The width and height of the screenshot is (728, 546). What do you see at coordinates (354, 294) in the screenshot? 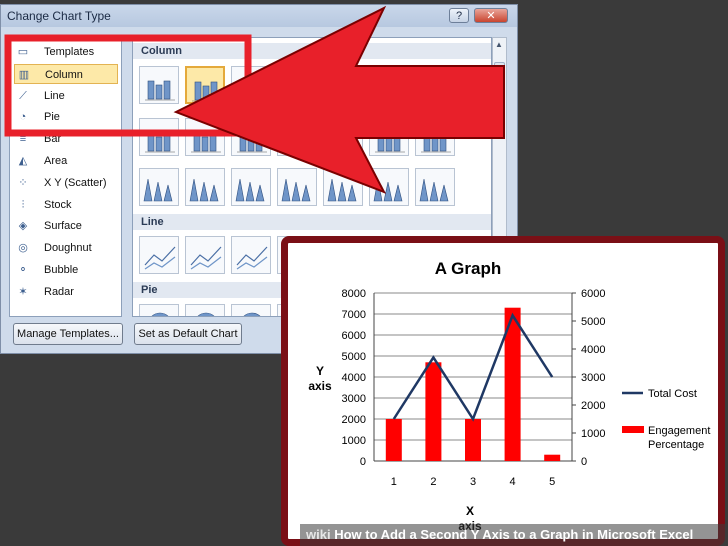
I see `y-tick-label: 8000` at bounding box center [354, 294].